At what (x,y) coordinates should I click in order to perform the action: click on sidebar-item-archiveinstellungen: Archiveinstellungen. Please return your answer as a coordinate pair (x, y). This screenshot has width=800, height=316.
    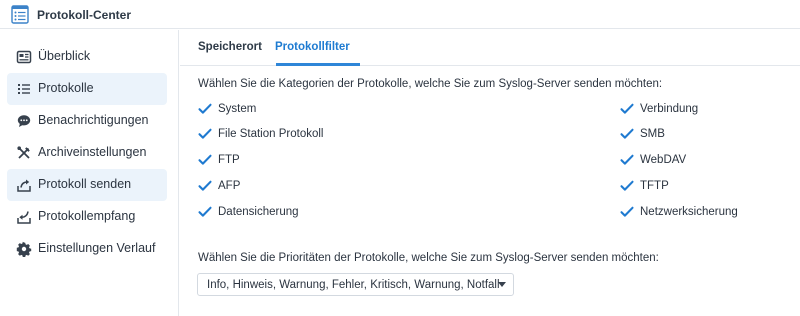
    Looking at the image, I should click on (87, 153).